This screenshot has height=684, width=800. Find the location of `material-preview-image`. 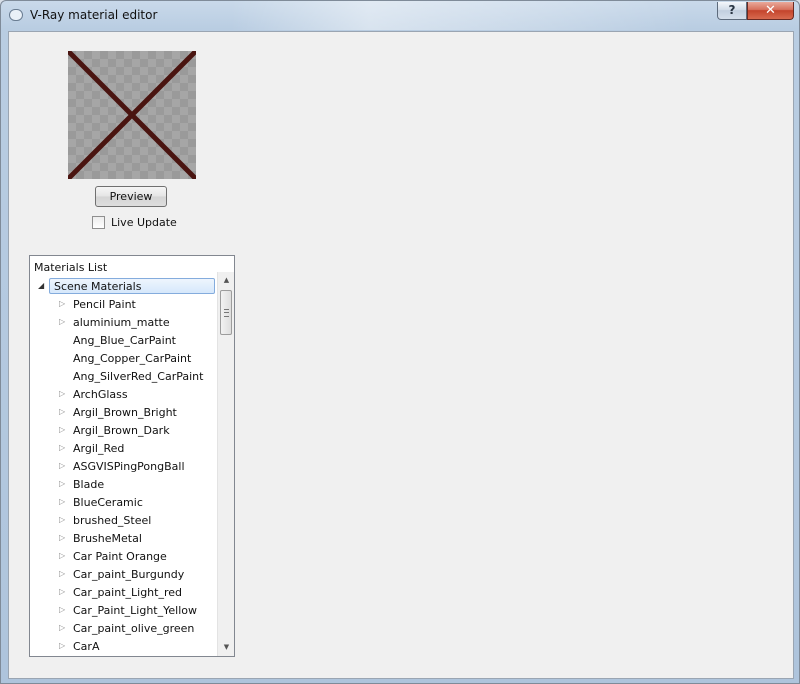

material-preview-image is located at coordinates (132, 115).